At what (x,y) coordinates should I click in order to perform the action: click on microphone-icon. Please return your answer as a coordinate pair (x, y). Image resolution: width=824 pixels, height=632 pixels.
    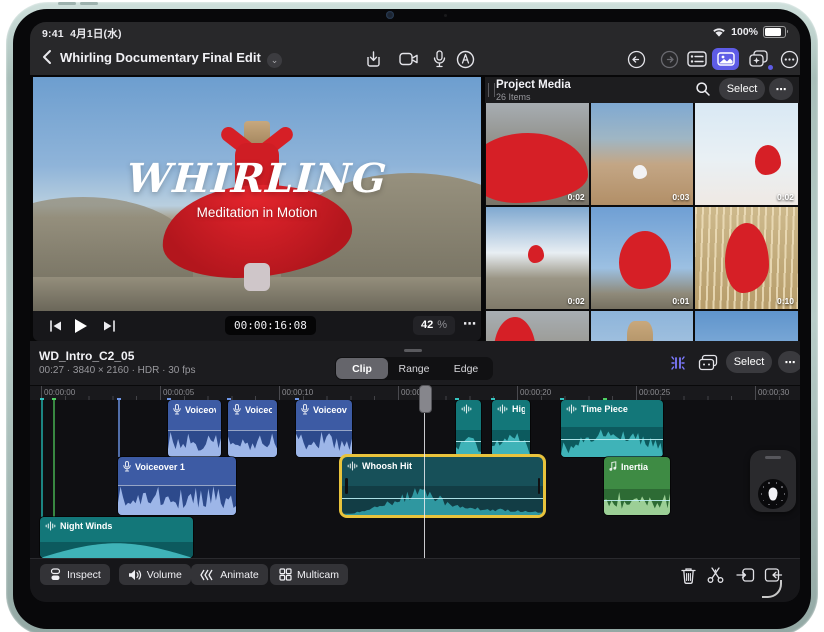
    Looking at the image, I should click on (439, 59).